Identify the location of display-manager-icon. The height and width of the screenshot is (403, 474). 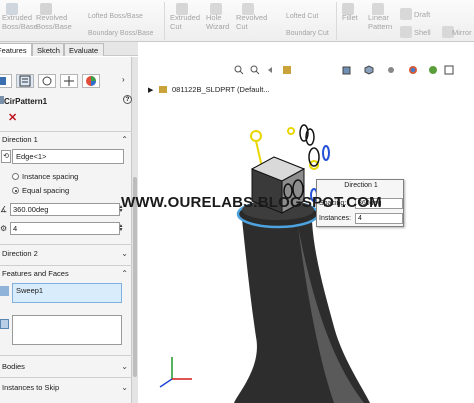
(91, 81).